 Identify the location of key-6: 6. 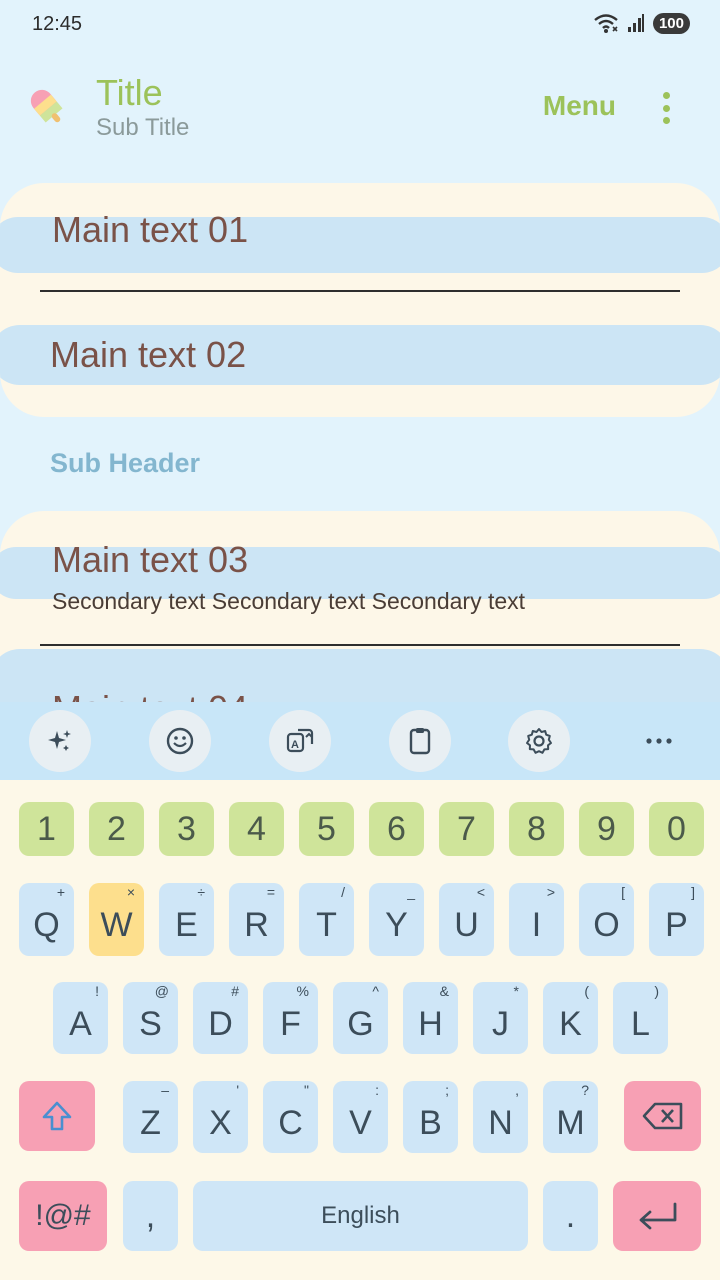
(396, 829).